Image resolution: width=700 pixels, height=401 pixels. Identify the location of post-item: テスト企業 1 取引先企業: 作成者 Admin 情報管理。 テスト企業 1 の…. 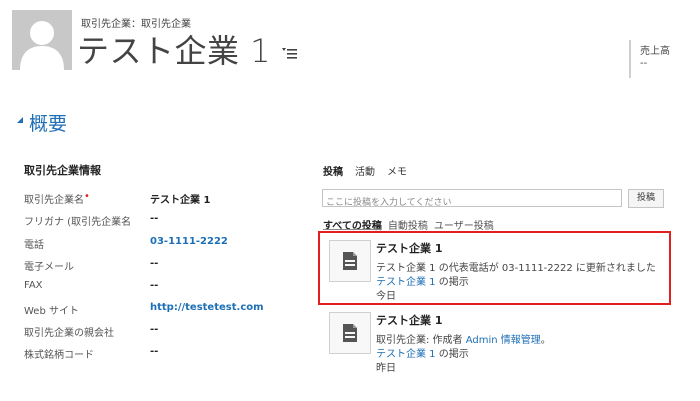
(498, 340).